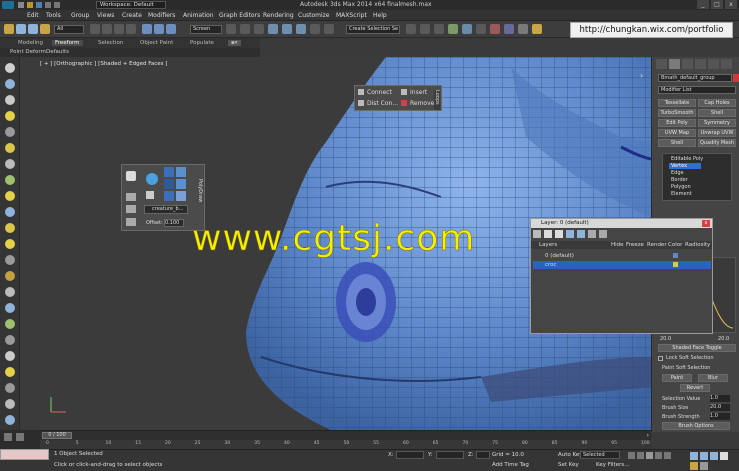 The height and width of the screenshot is (471, 739). What do you see at coordinates (677, 378) in the screenshot?
I see `paint-button: Paint` at bounding box center [677, 378].